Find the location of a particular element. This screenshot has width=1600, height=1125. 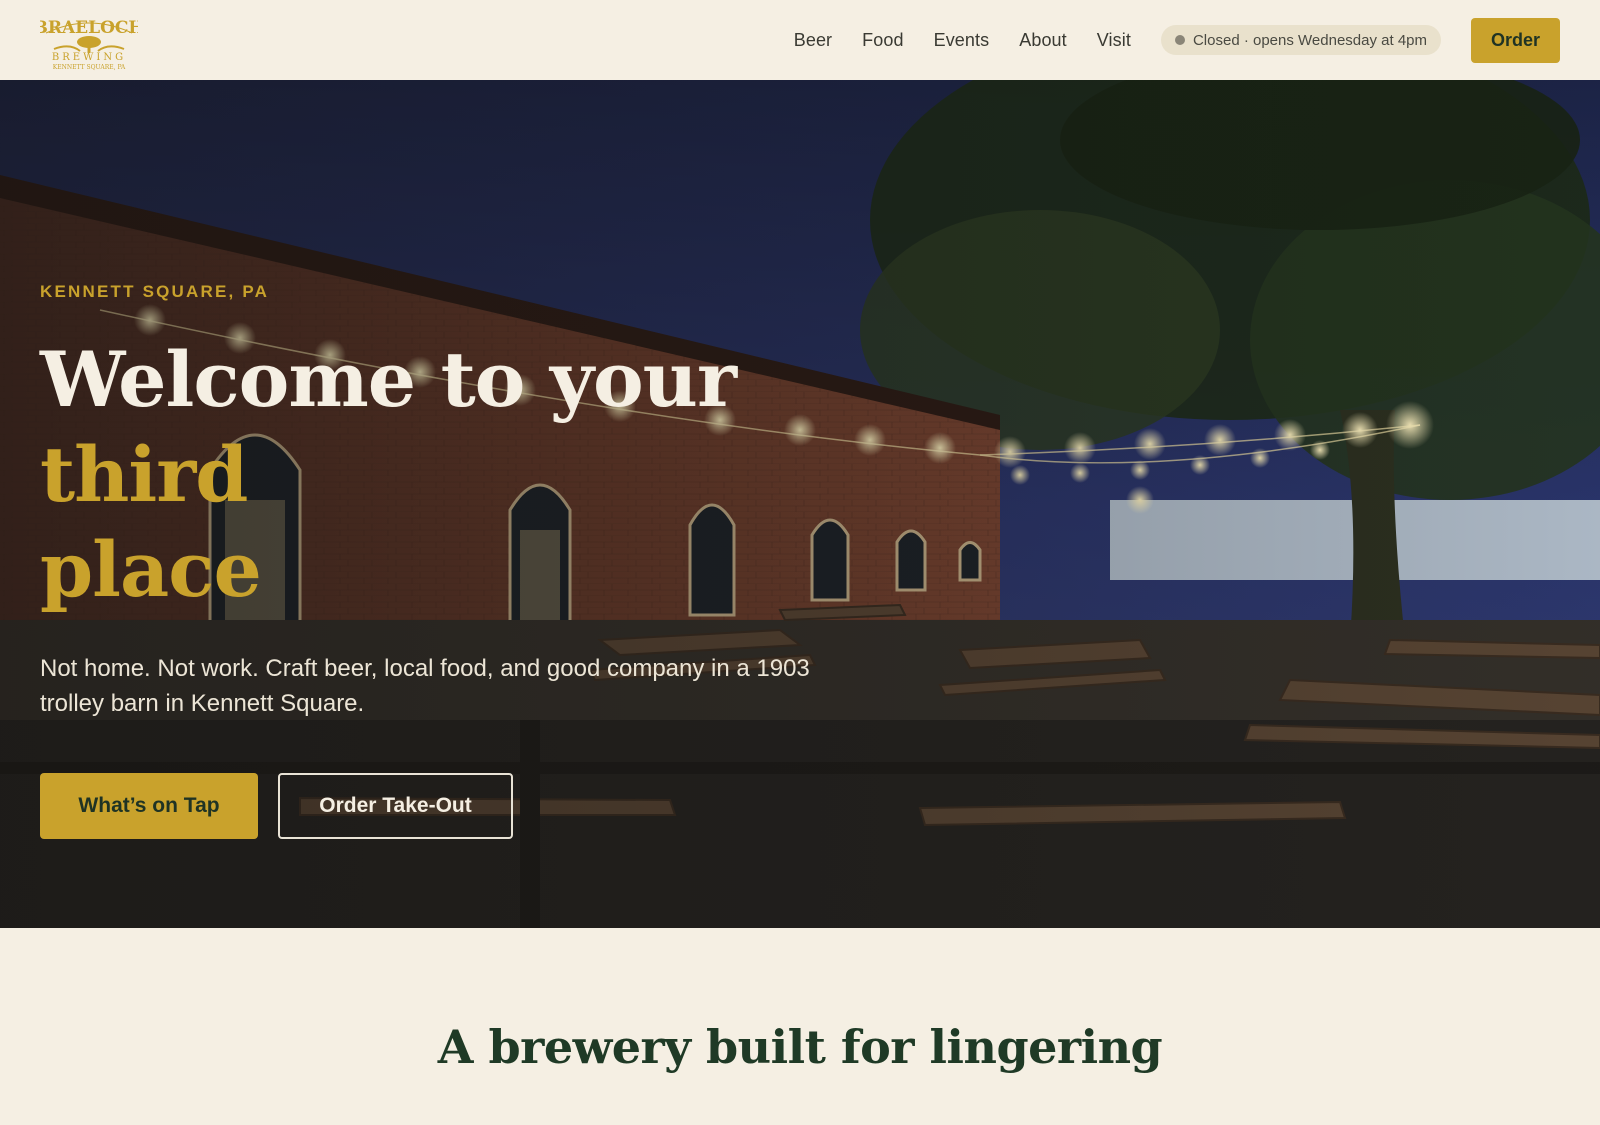

whats-on-tap-button: What’s on Tap is located at coordinates (149, 806).